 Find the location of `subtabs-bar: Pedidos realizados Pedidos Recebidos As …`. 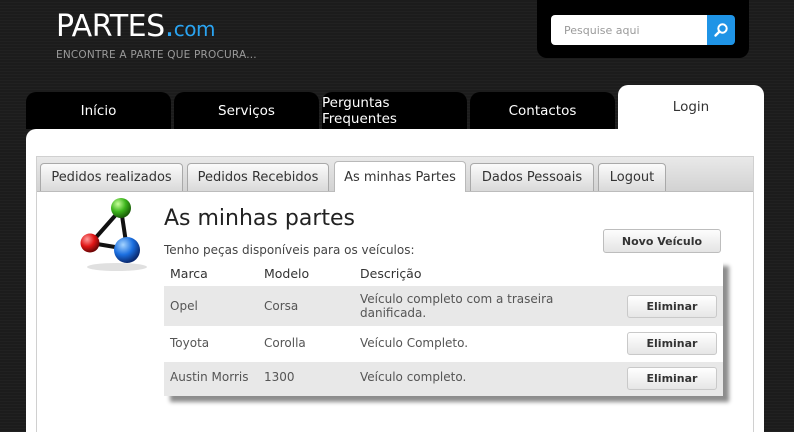

subtabs-bar: Pedidos realizados Pedidos Recebidos As … is located at coordinates (395, 174).